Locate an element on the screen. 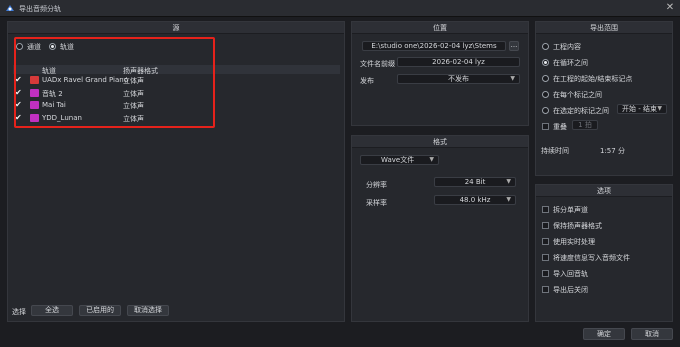 The image size is (680, 347). range-selected-markers-label: 在选定的标记之间 is located at coordinates (581, 111).